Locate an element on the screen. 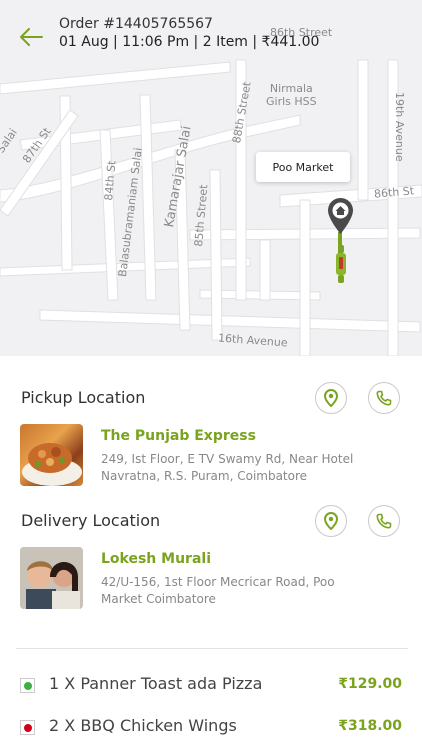 The width and height of the screenshot is (422, 750). veg-icon is located at coordinates (27, 685).